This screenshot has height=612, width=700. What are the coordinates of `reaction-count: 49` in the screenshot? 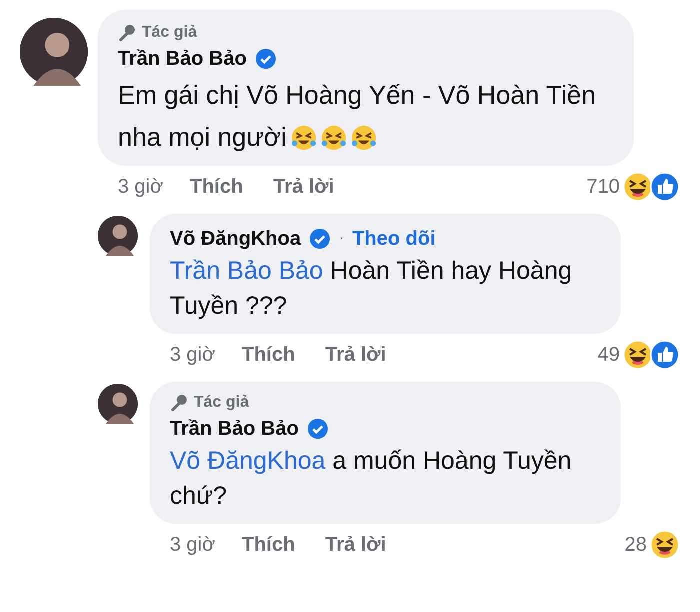 It's located at (609, 355).